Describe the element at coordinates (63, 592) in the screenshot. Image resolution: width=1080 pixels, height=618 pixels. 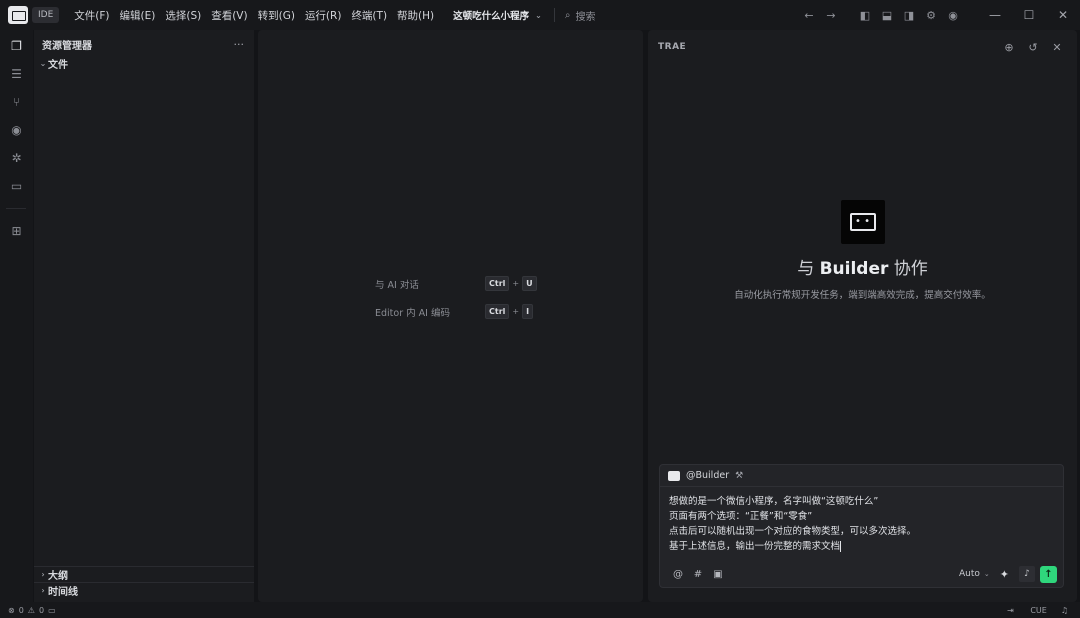
I see `section-label: 时间线` at that location.